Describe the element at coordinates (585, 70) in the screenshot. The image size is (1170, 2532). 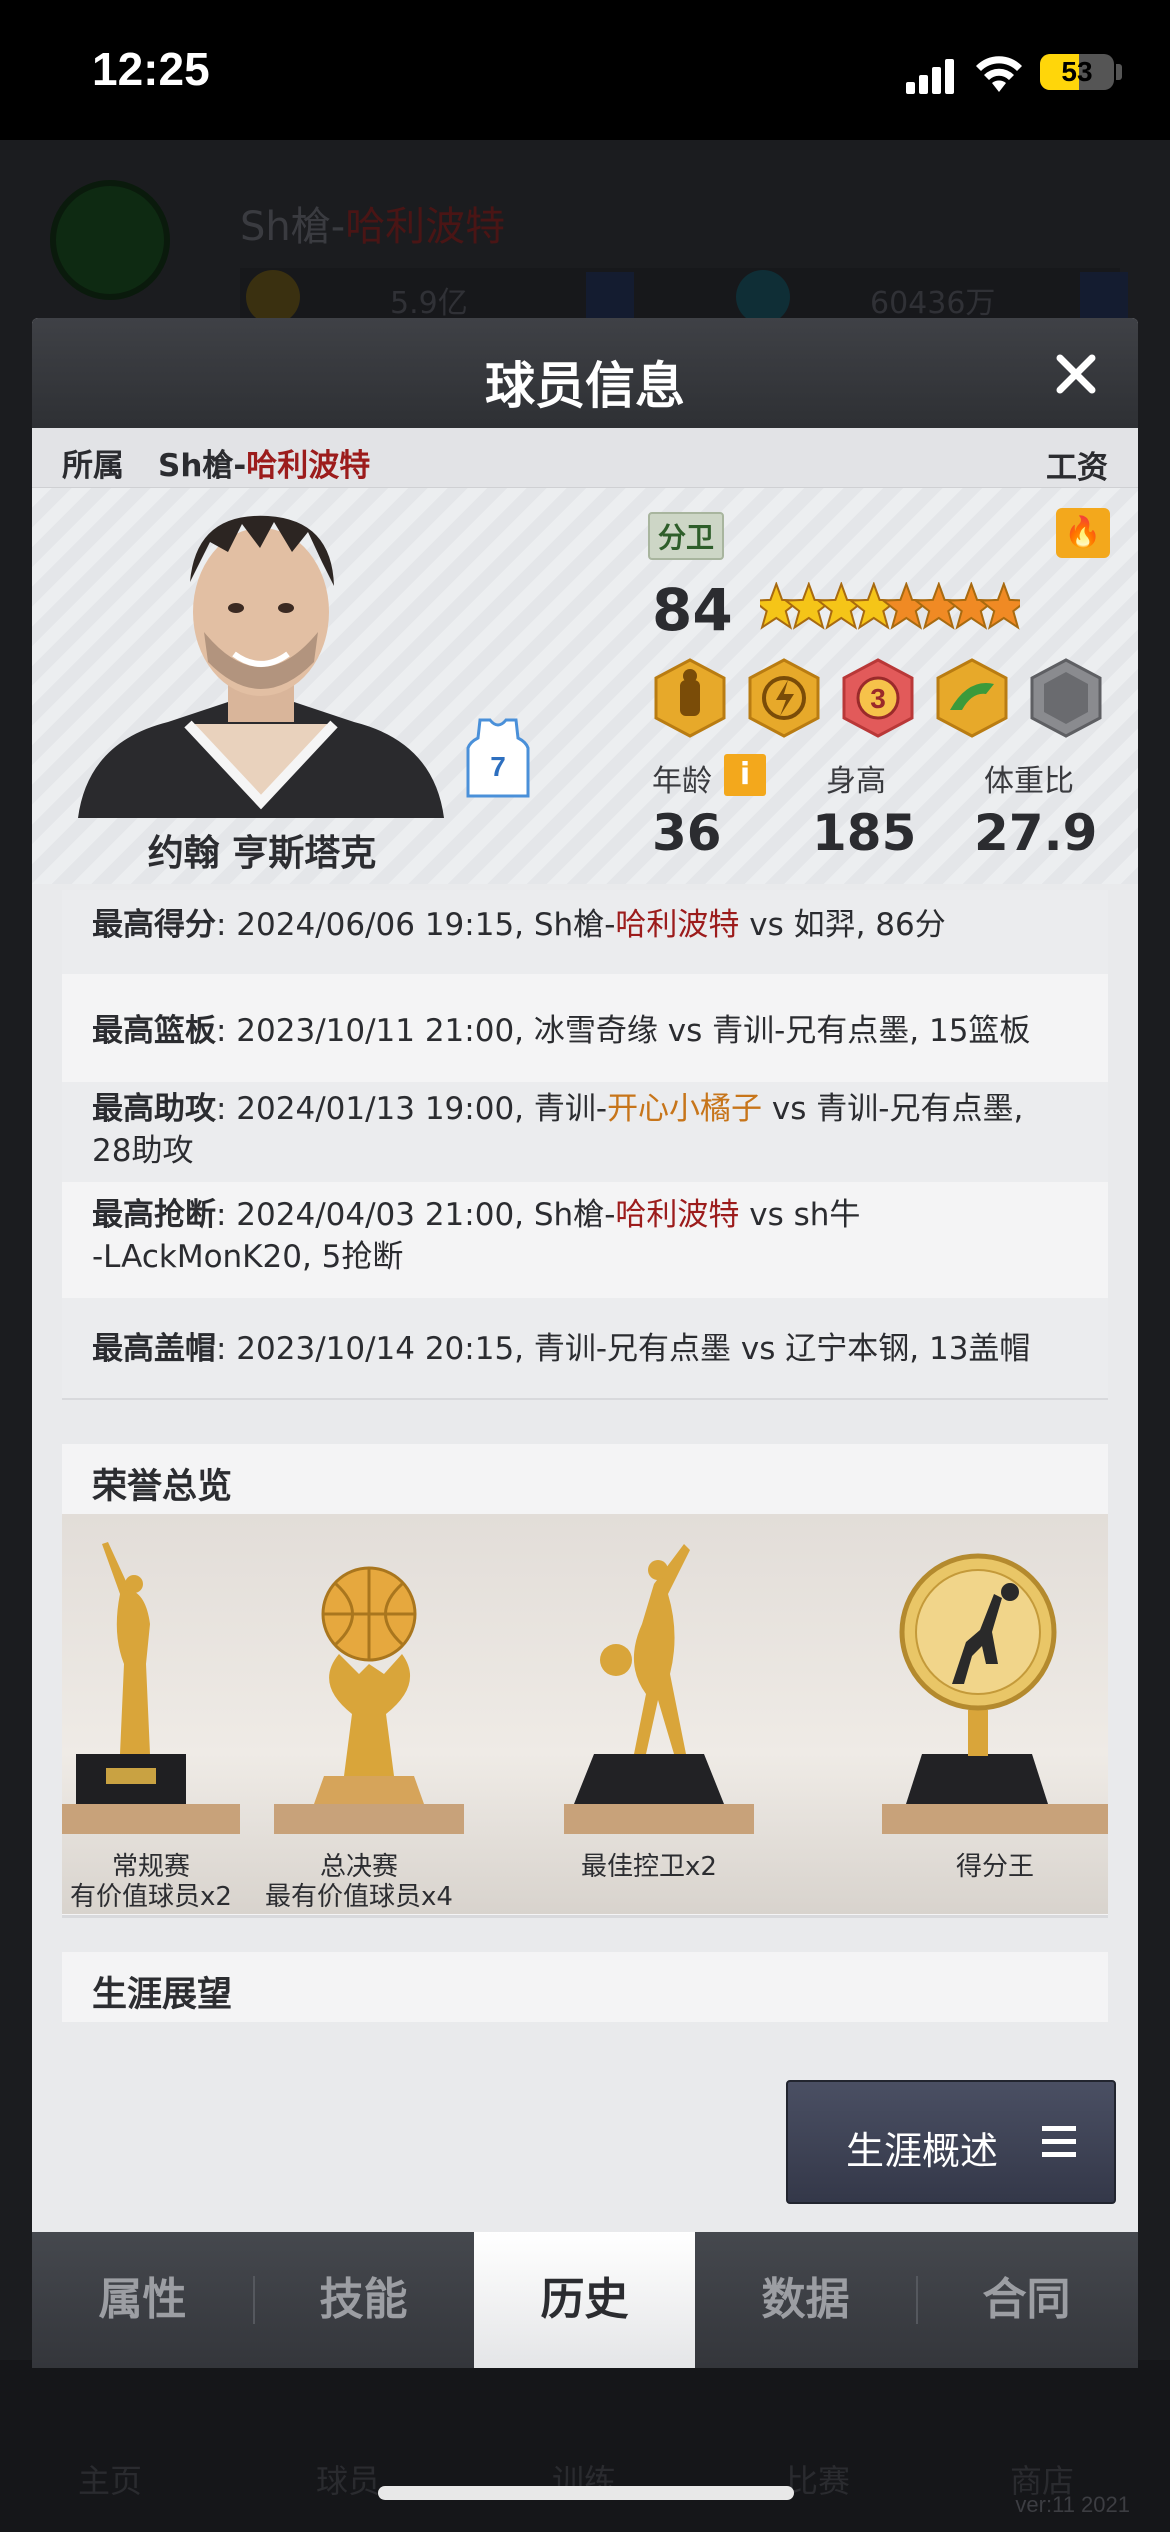
I see `status-bar: 12:25 53` at that location.